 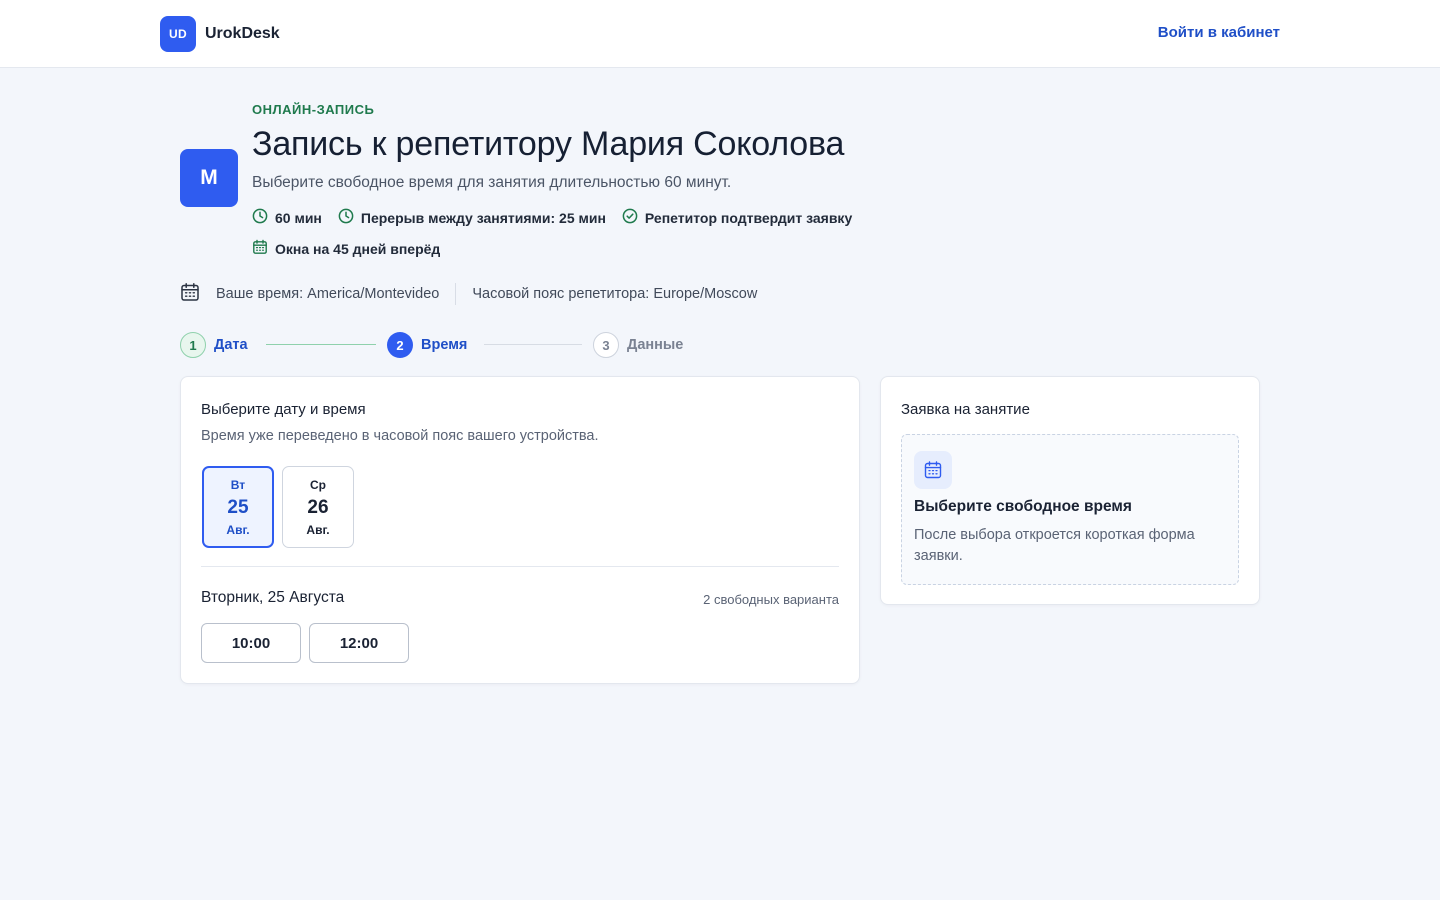 What do you see at coordinates (655, 345) in the screenshot?
I see `step-label: Данные` at bounding box center [655, 345].